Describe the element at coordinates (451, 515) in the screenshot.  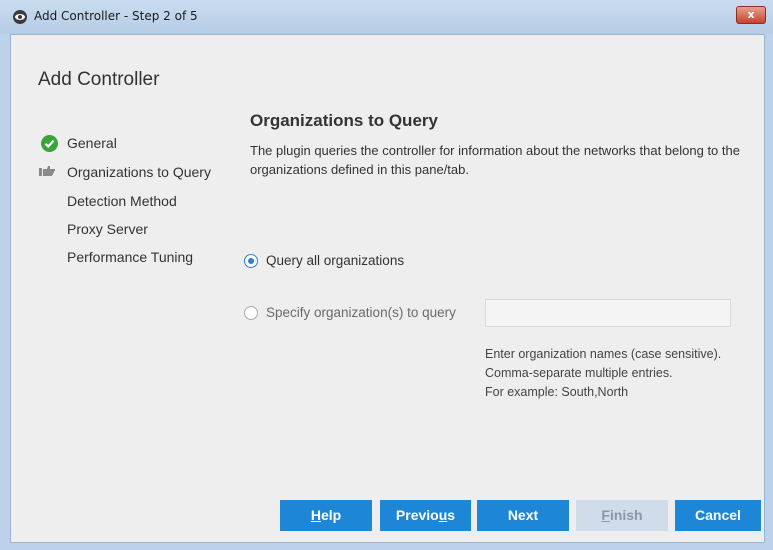
I see `previous-label-end: s` at that location.